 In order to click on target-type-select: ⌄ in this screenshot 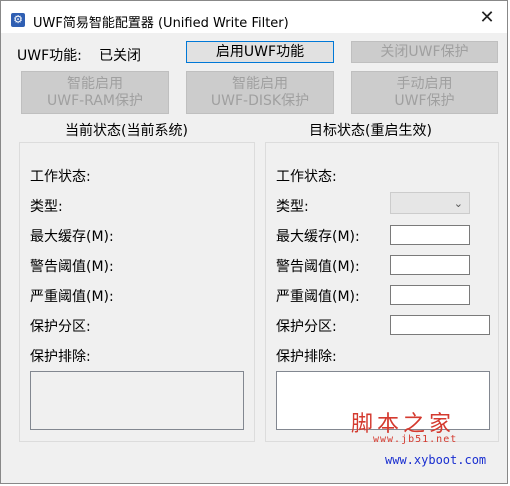, I will do `click(430, 203)`.